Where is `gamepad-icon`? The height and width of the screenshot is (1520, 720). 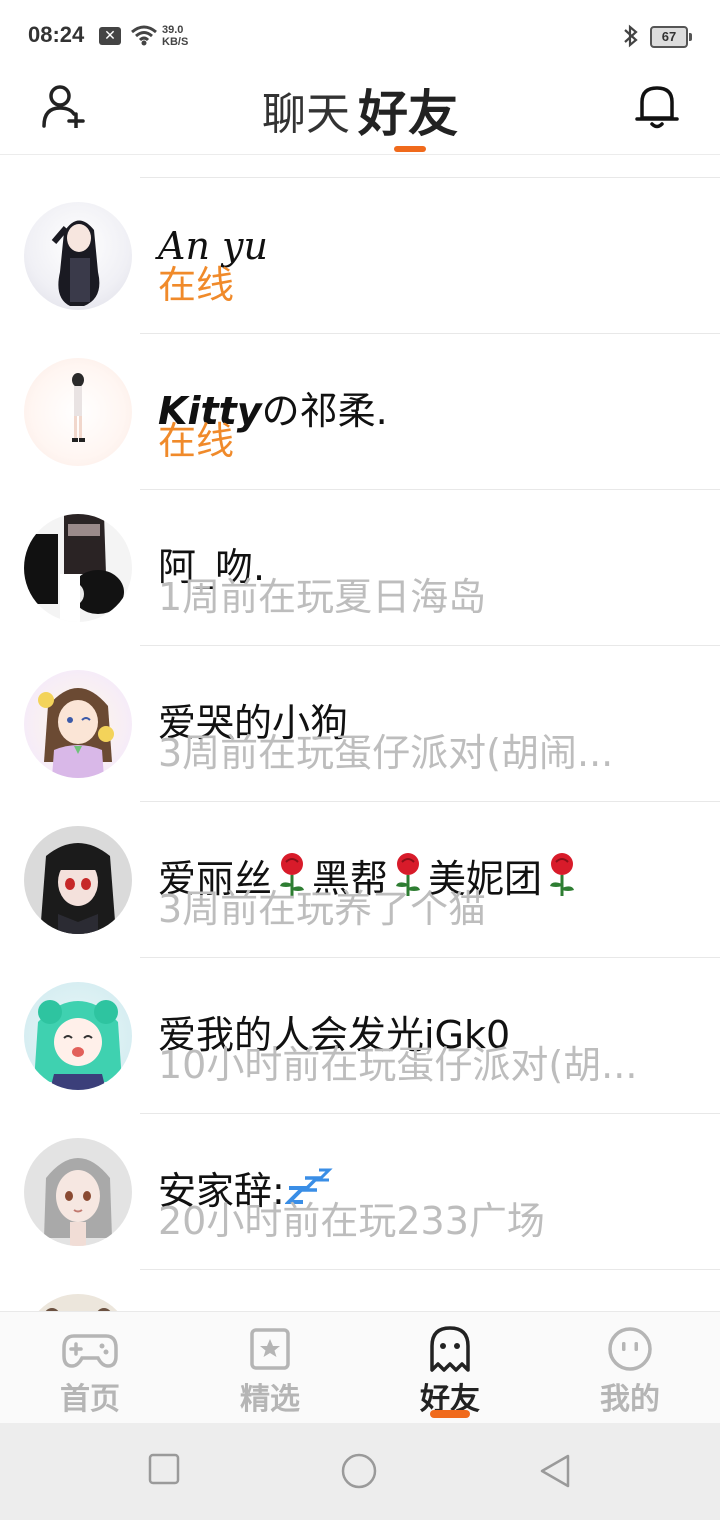
gamepad-icon is located at coordinates (90, 1351).